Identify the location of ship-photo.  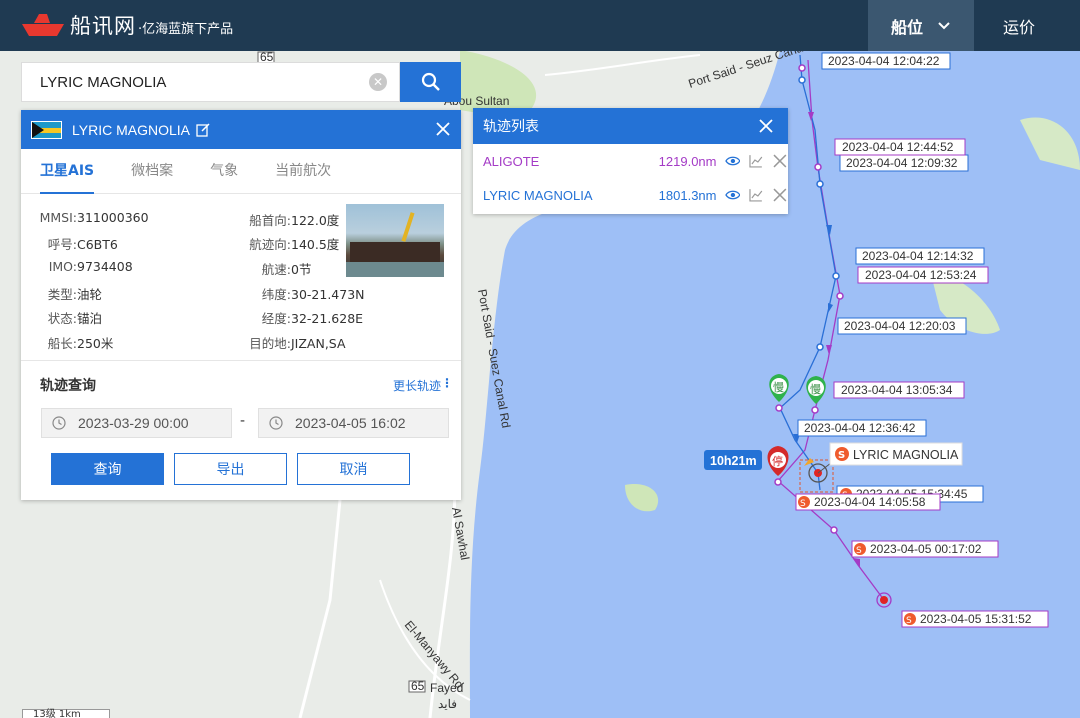
(395, 240).